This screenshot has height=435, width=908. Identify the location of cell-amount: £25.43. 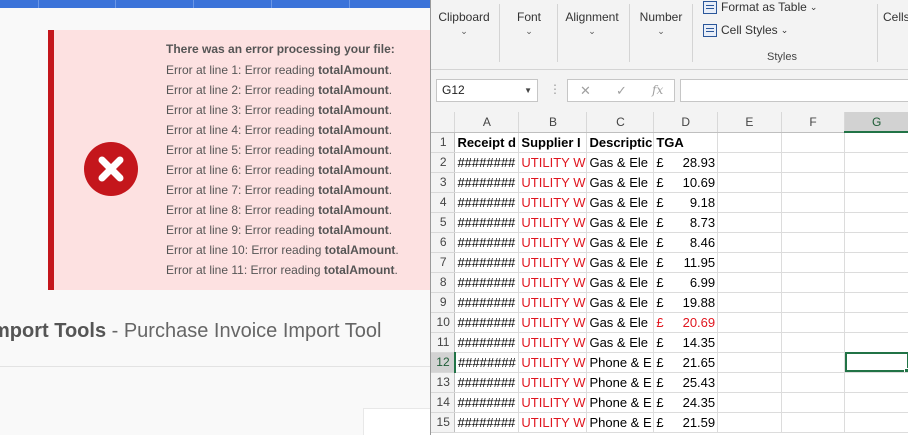
(686, 382).